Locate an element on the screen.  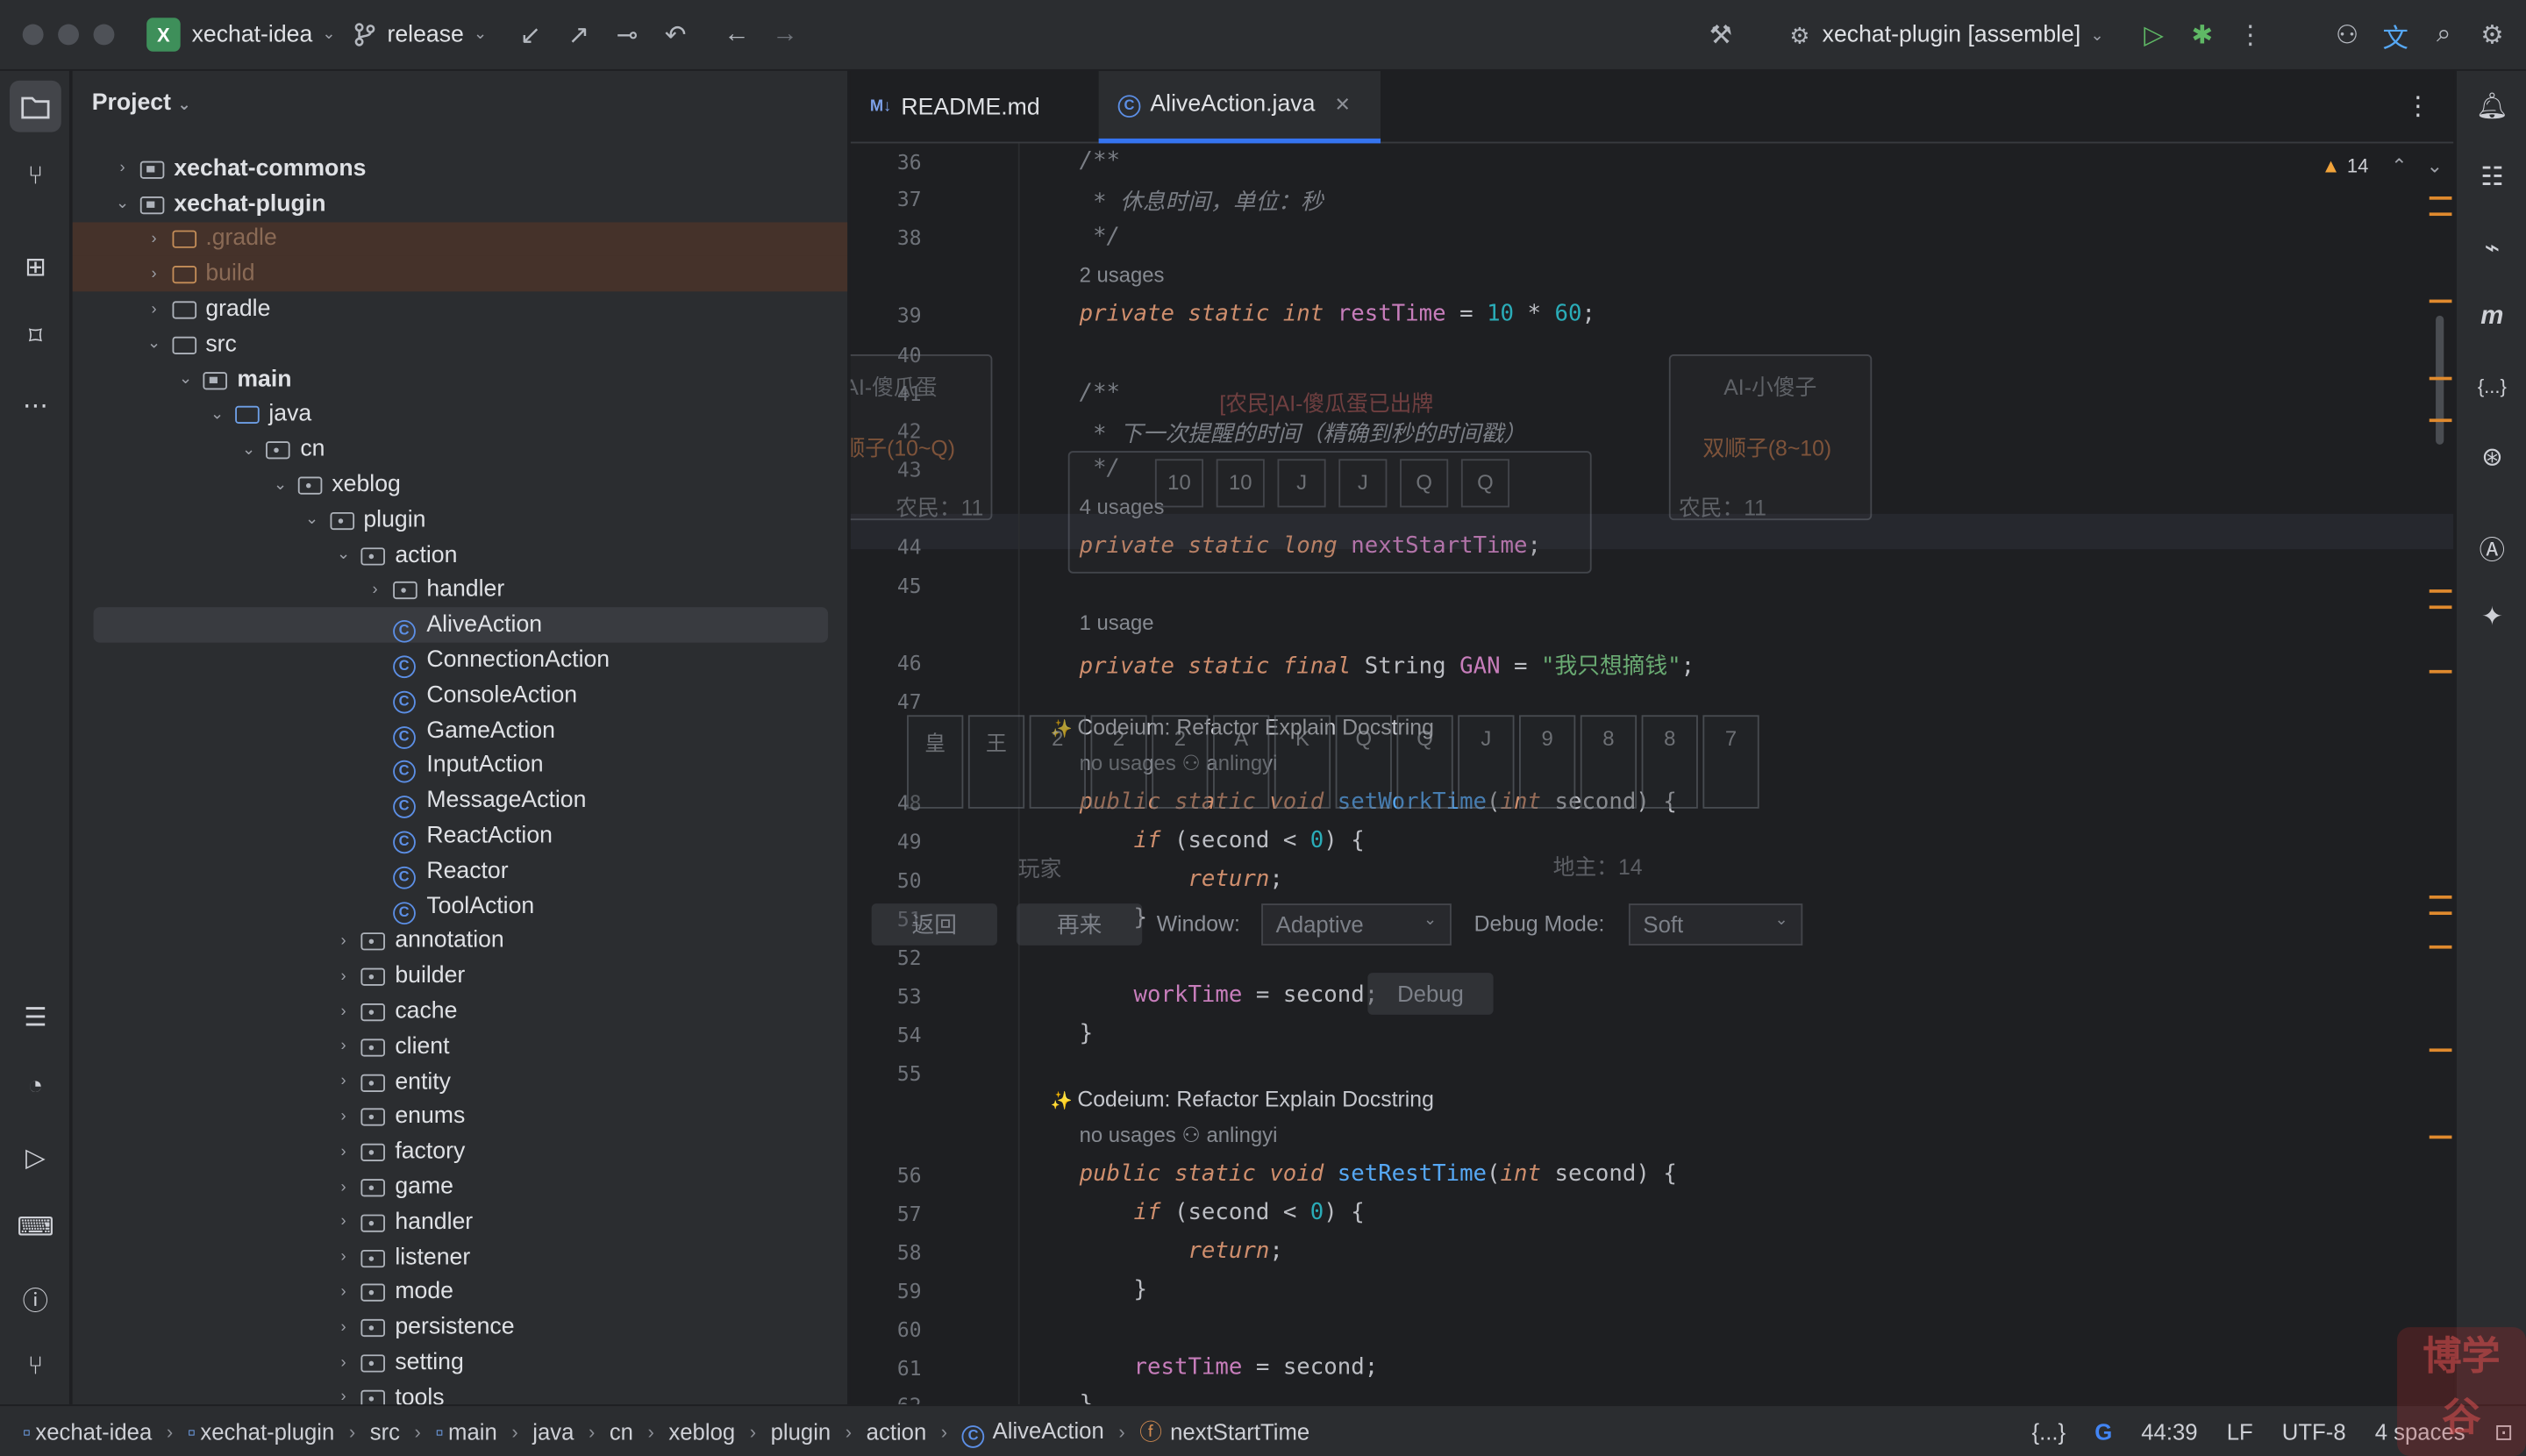
line-number: 61 is located at coordinates (897, 1368).